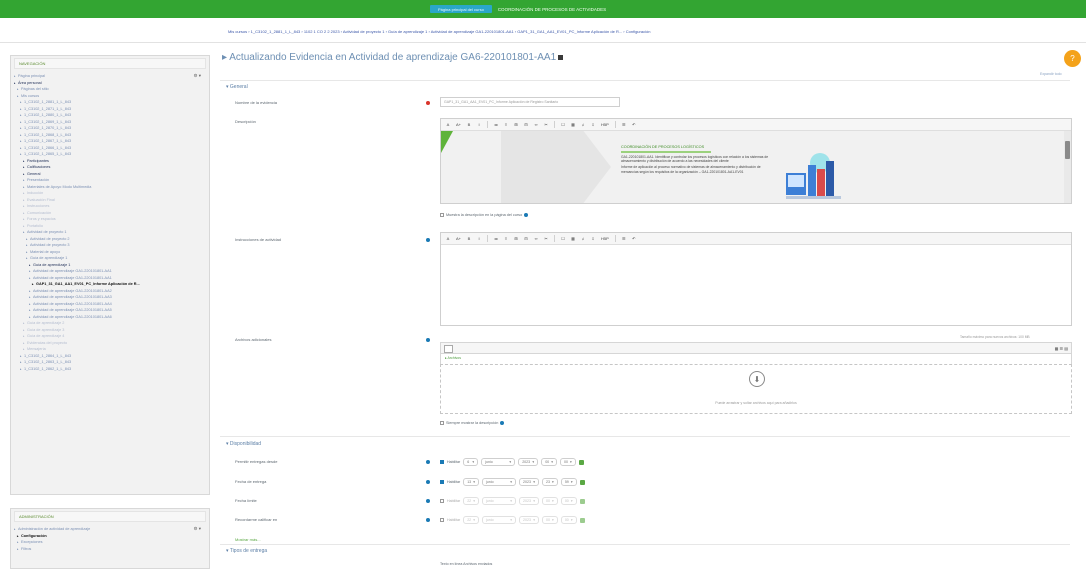  Describe the element at coordinates (237, 87) in the screenshot. I see `section-general-header: ▾ General` at that location.